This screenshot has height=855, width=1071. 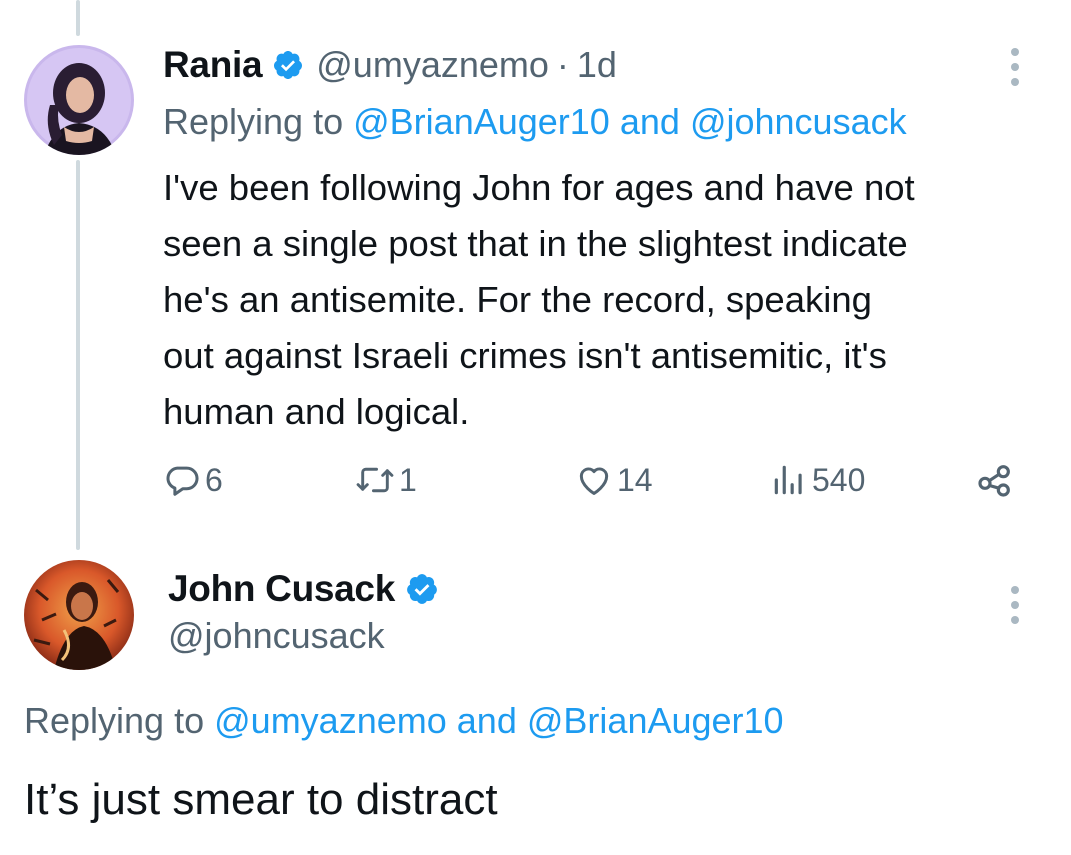 I want to click on tweet-action-bar: 6 1 14 540, so click(x=535, y=480).